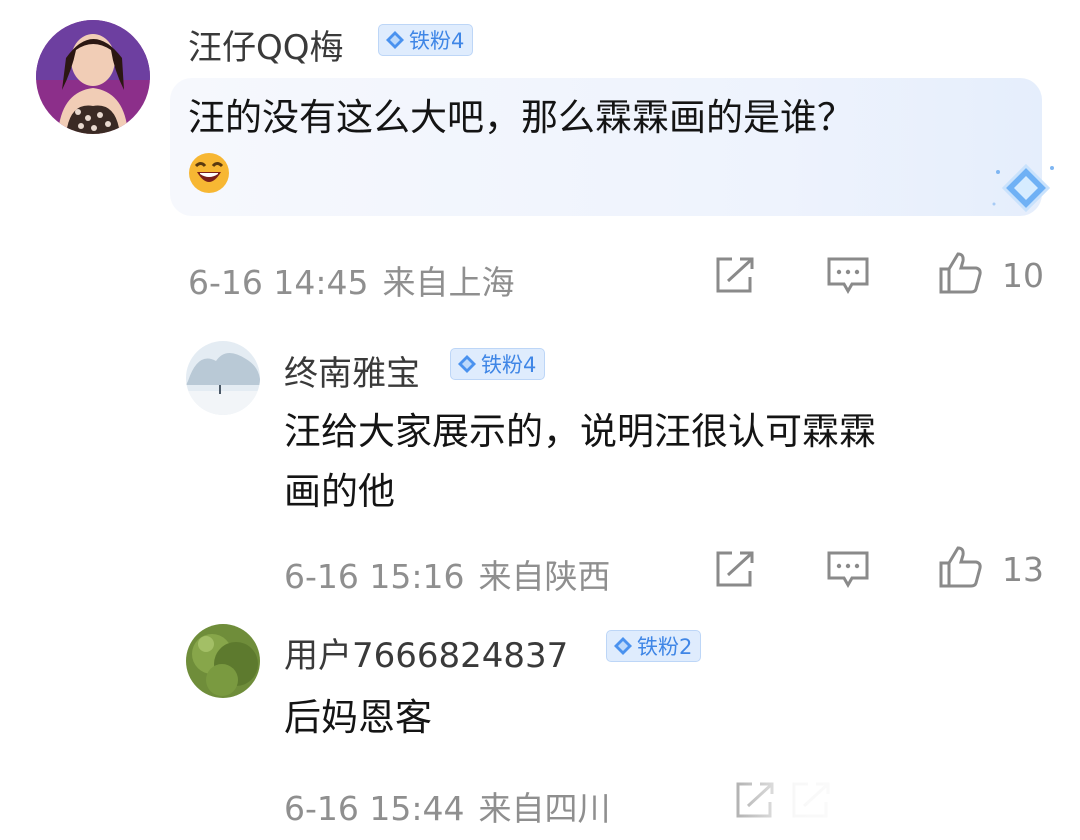  Describe the element at coordinates (339, 491) in the screenshot. I see `comment-text: 画的他` at that location.